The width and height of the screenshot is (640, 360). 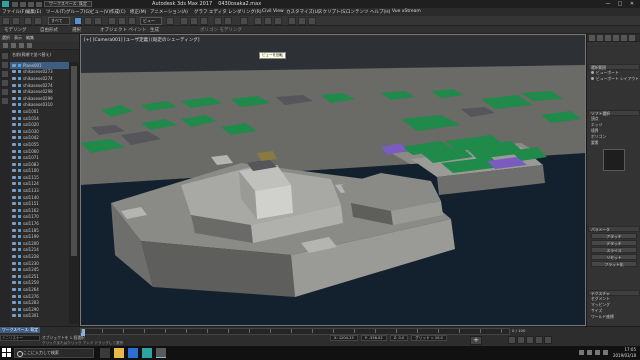 I want to click on list-item: sal1124, so click(x=40, y=184).